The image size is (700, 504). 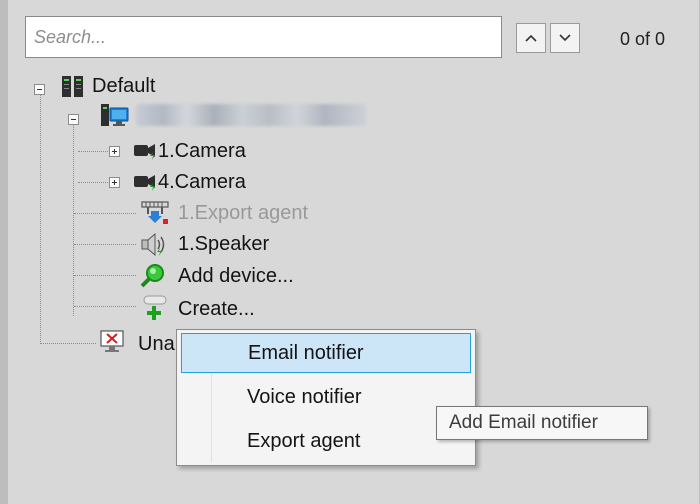 I want to click on next-match-button, so click(x=565, y=38).